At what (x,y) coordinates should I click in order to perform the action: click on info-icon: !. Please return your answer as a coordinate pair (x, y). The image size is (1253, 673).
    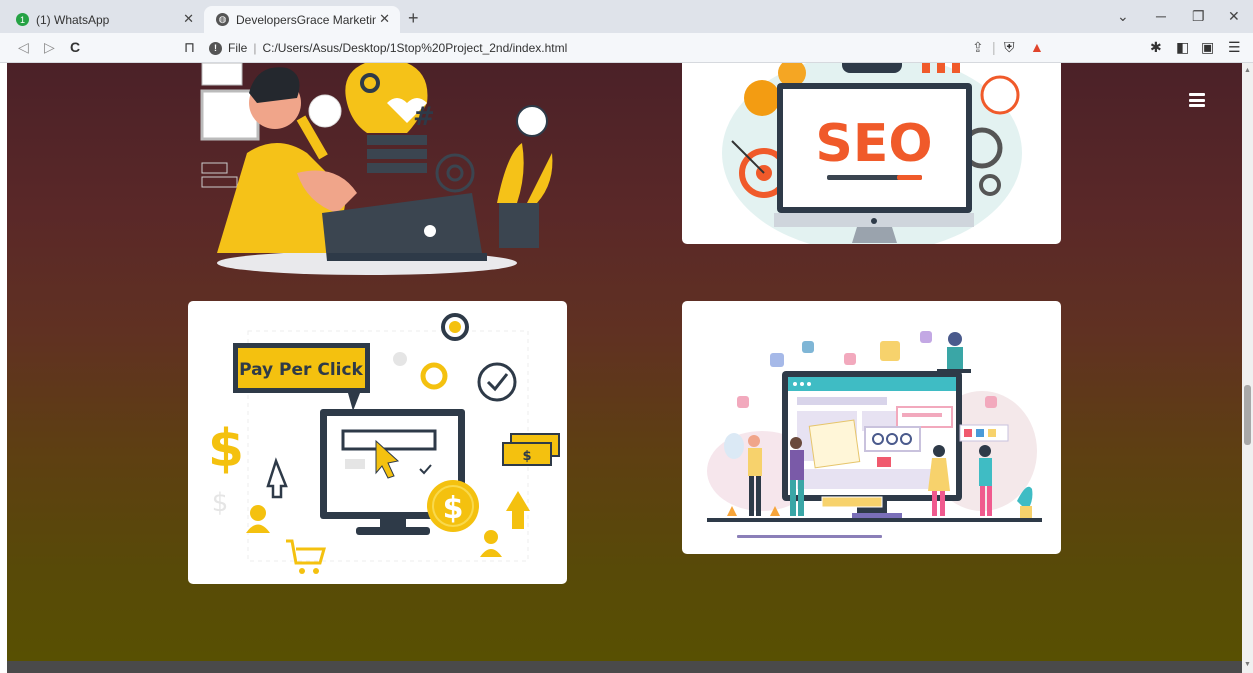
    Looking at the image, I should click on (215, 48).